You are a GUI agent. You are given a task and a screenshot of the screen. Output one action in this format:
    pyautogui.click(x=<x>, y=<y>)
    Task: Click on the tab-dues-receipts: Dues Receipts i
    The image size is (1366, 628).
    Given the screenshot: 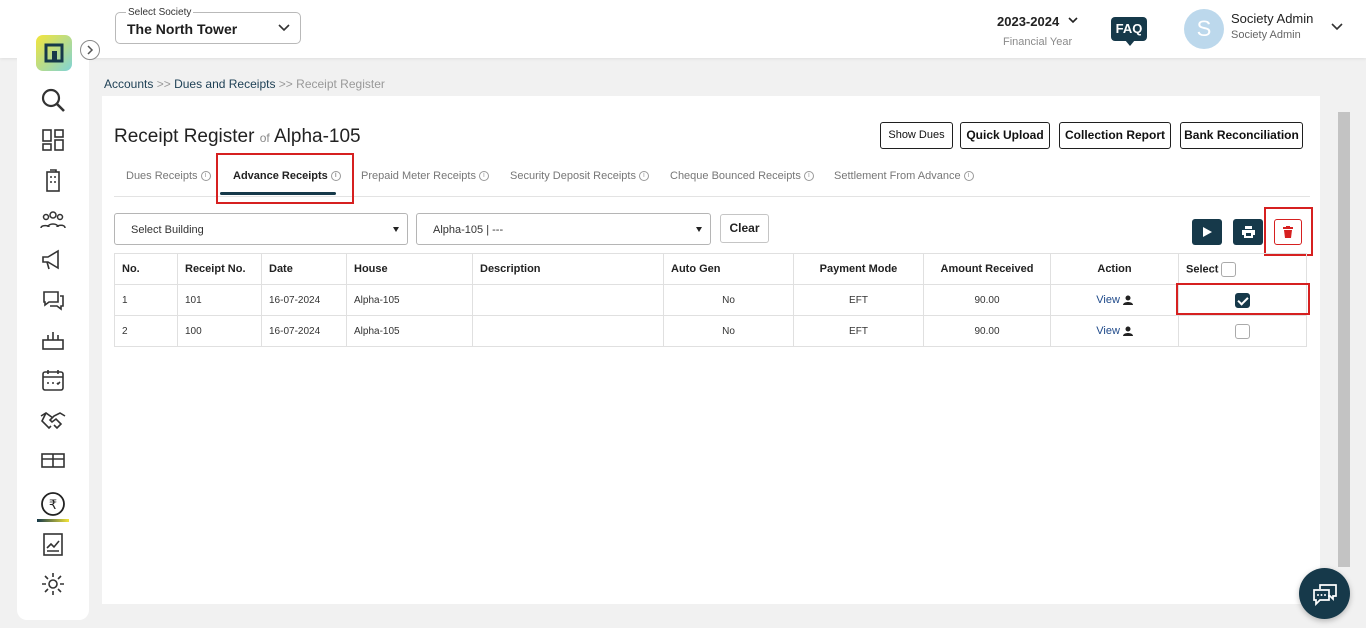 What is the action you would take?
    pyautogui.click(x=168, y=176)
    